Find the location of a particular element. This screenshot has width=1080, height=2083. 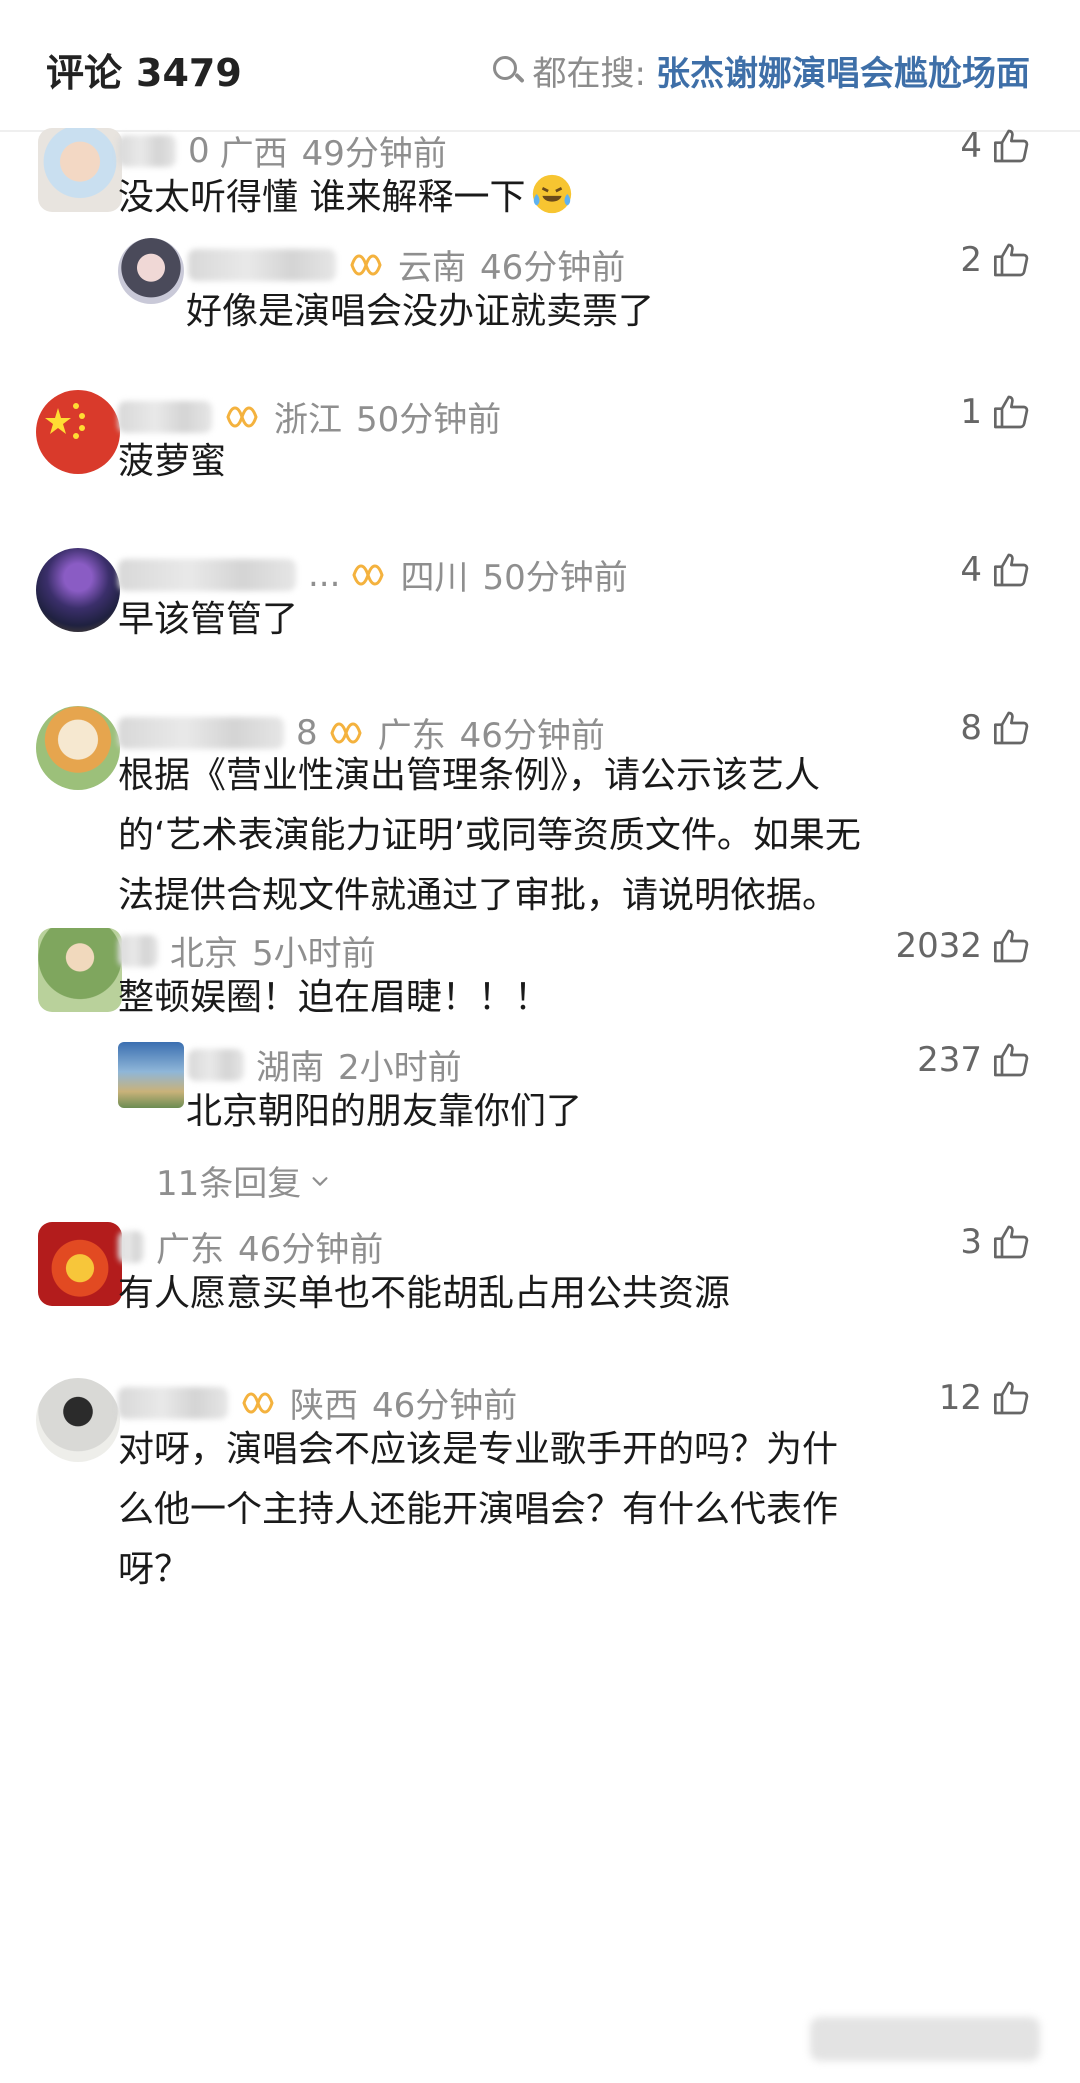

chevron-down-icon is located at coordinates (320, 1181).